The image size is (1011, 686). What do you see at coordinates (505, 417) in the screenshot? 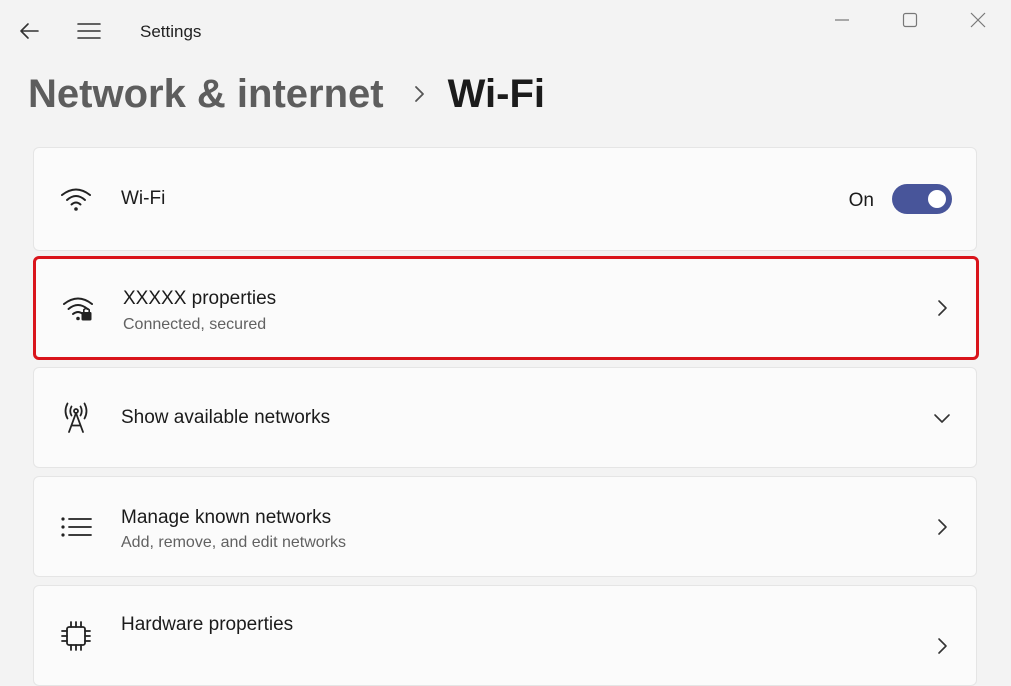
I see `show-available-networks-card: Show available networks` at bounding box center [505, 417].